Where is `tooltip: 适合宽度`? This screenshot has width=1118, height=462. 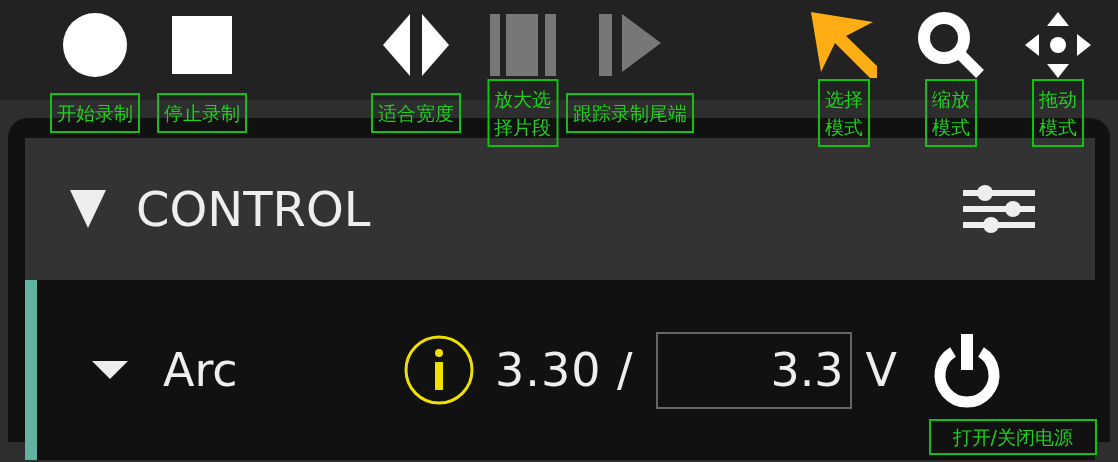 tooltip: 适合宽度 is located at coordinates (415, 113).